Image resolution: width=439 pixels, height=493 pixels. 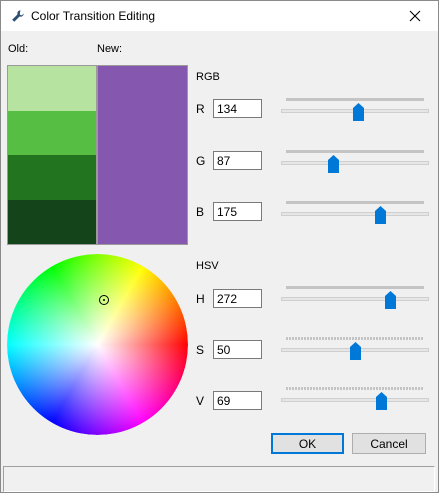 What do you see at coordinates (200, 212) in the screenshot?
I see `b-label: B` at bounding box center [200, 212].